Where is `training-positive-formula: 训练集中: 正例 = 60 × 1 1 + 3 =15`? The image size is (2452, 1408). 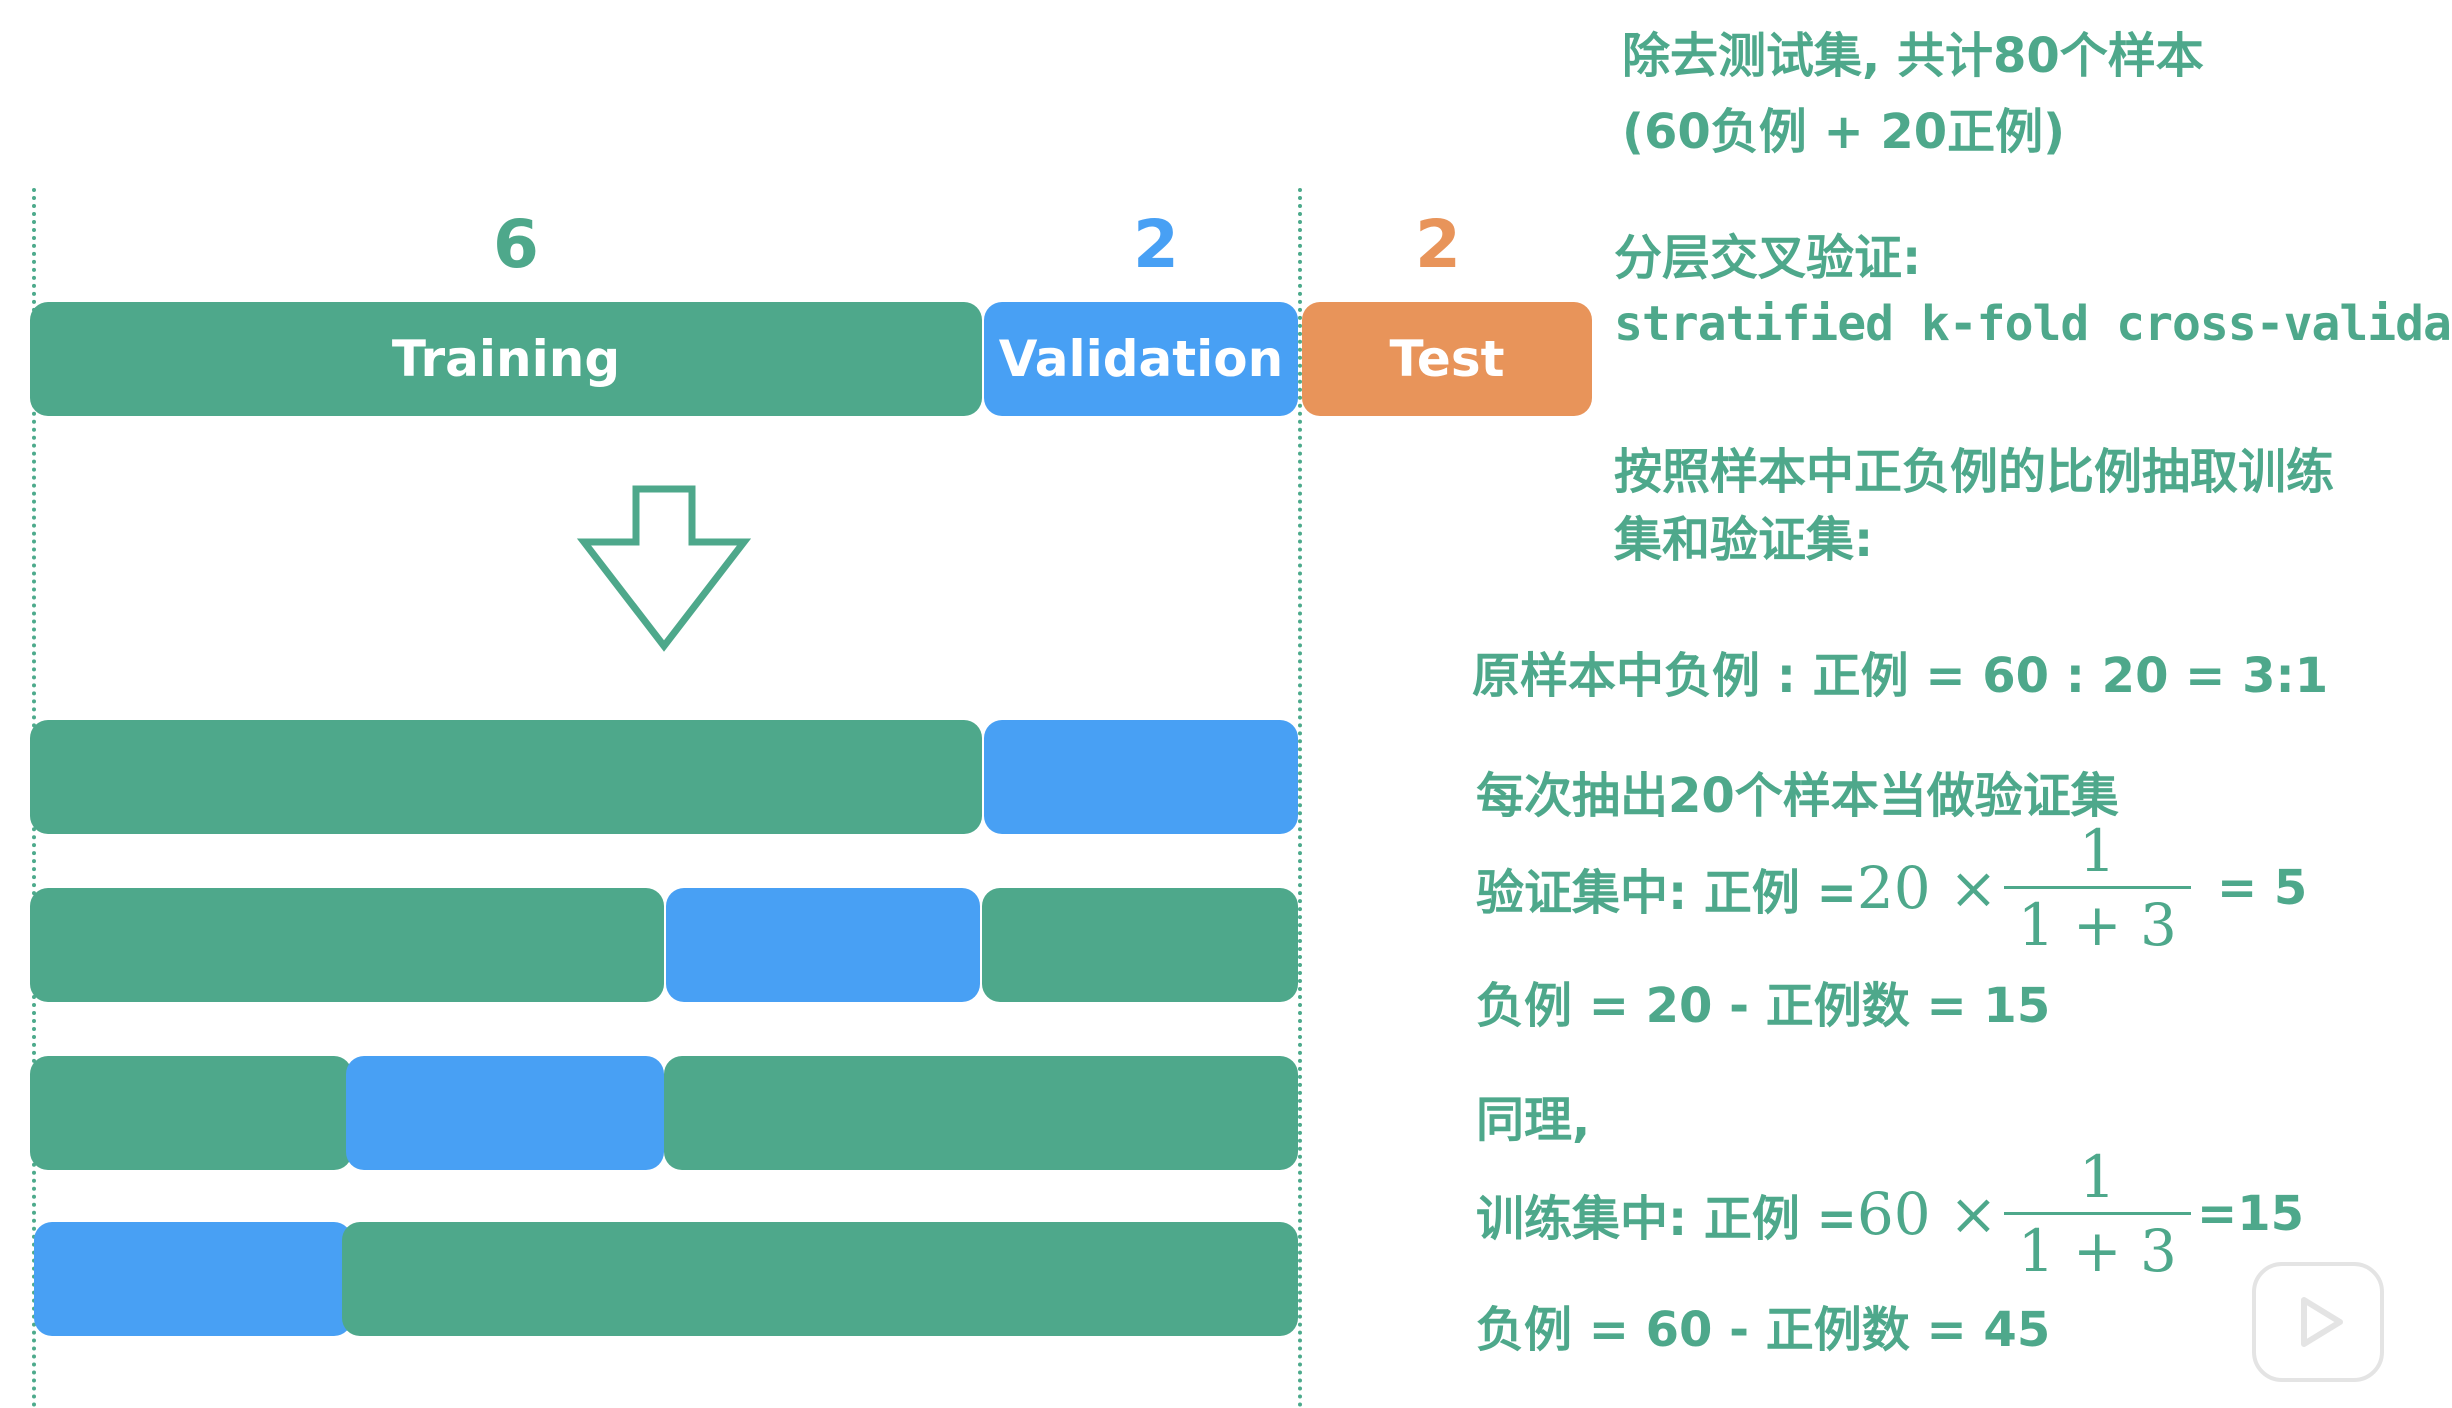
training-positive-formula: 训练集中: 正例 = 60 × 1 1 + 3 =15 is located at coordinates (1890, 1214).